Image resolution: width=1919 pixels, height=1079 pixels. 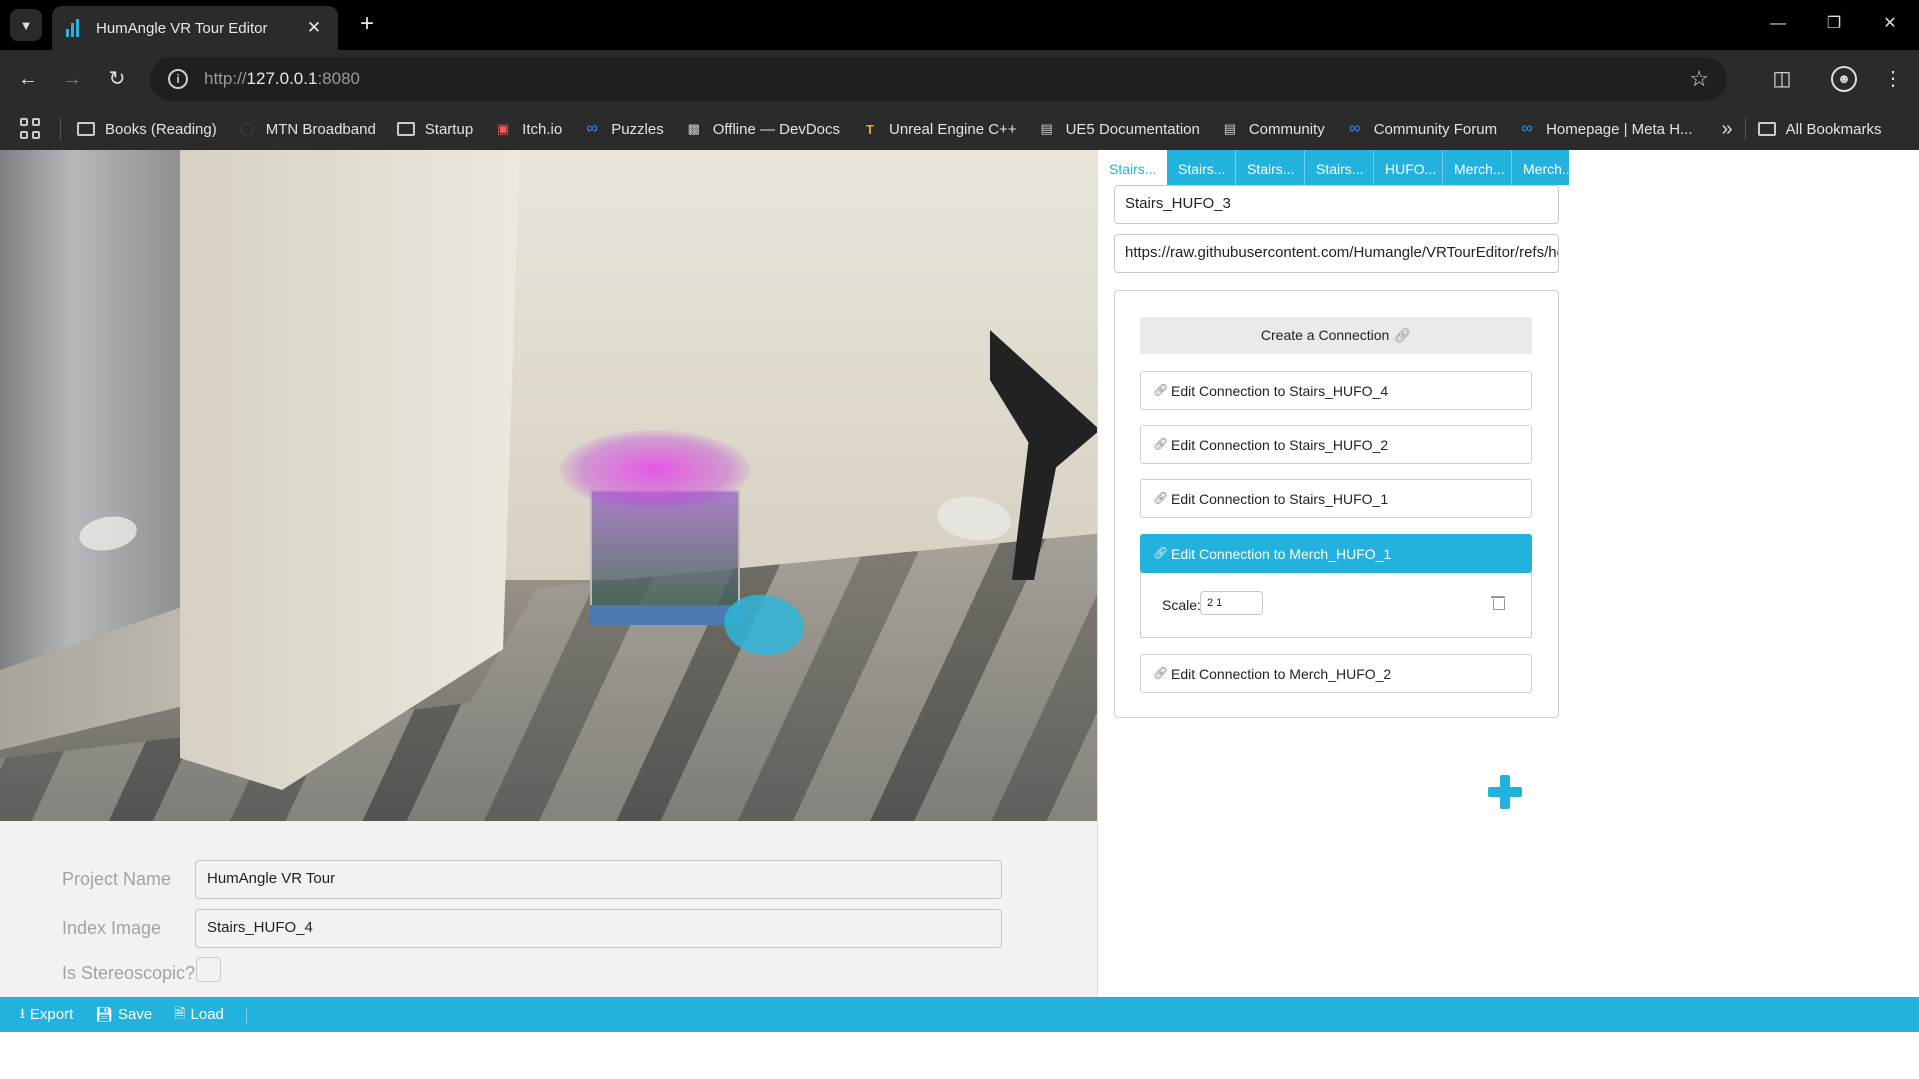 What do you see at coordinates (246, 1014) in the screenshot?
I see `toolbar-divider` at bounding box center [246, 1014].